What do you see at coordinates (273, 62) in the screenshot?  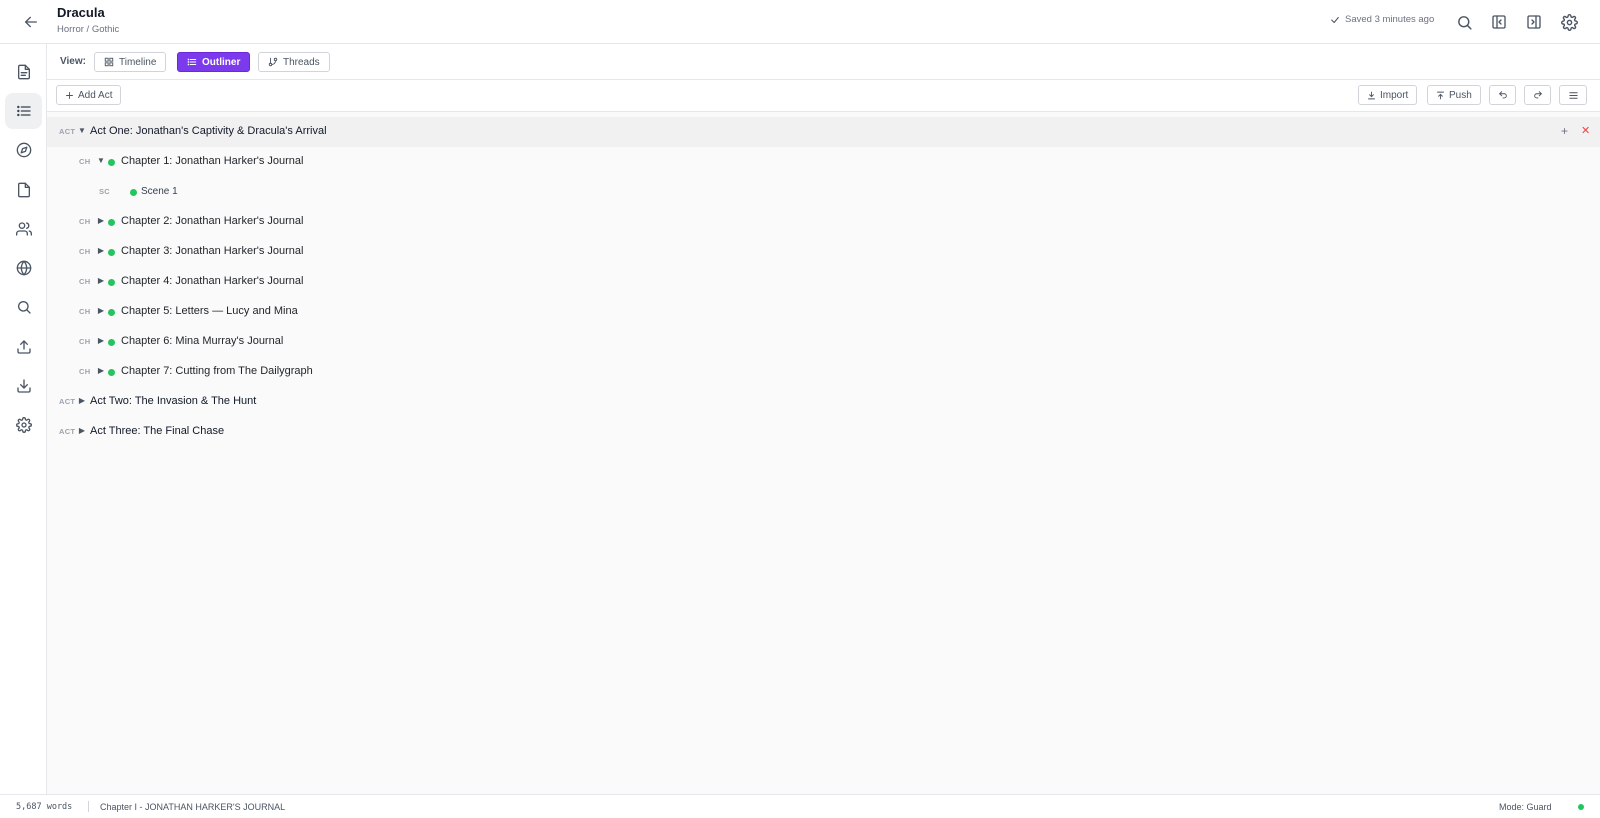 I see `branch-icon` at bounding box center [273, 62].